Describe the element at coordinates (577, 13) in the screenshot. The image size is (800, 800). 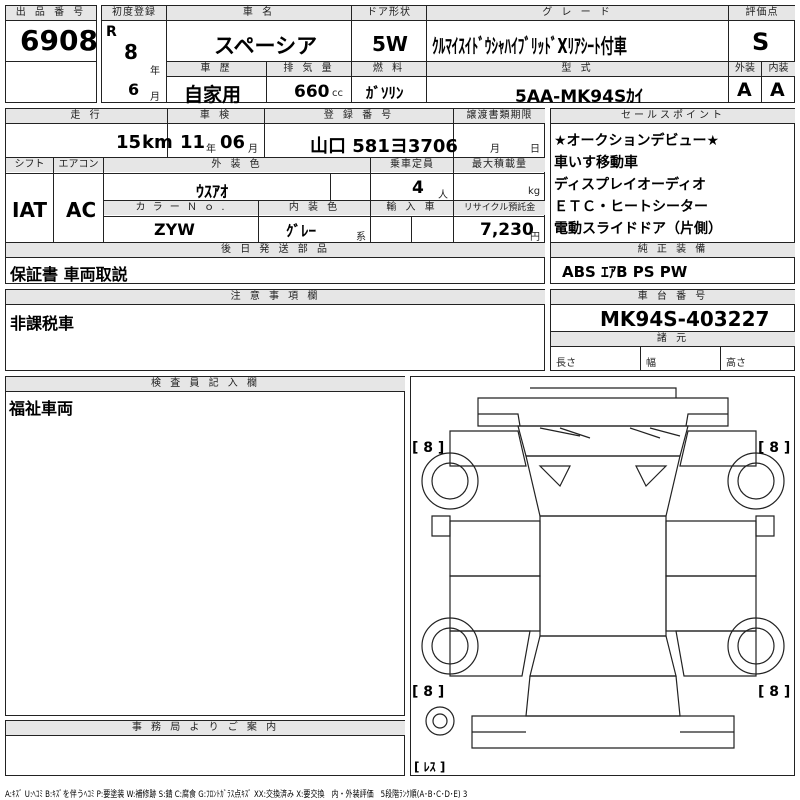
I see `grade-label: グ レ ー ド` at that location.